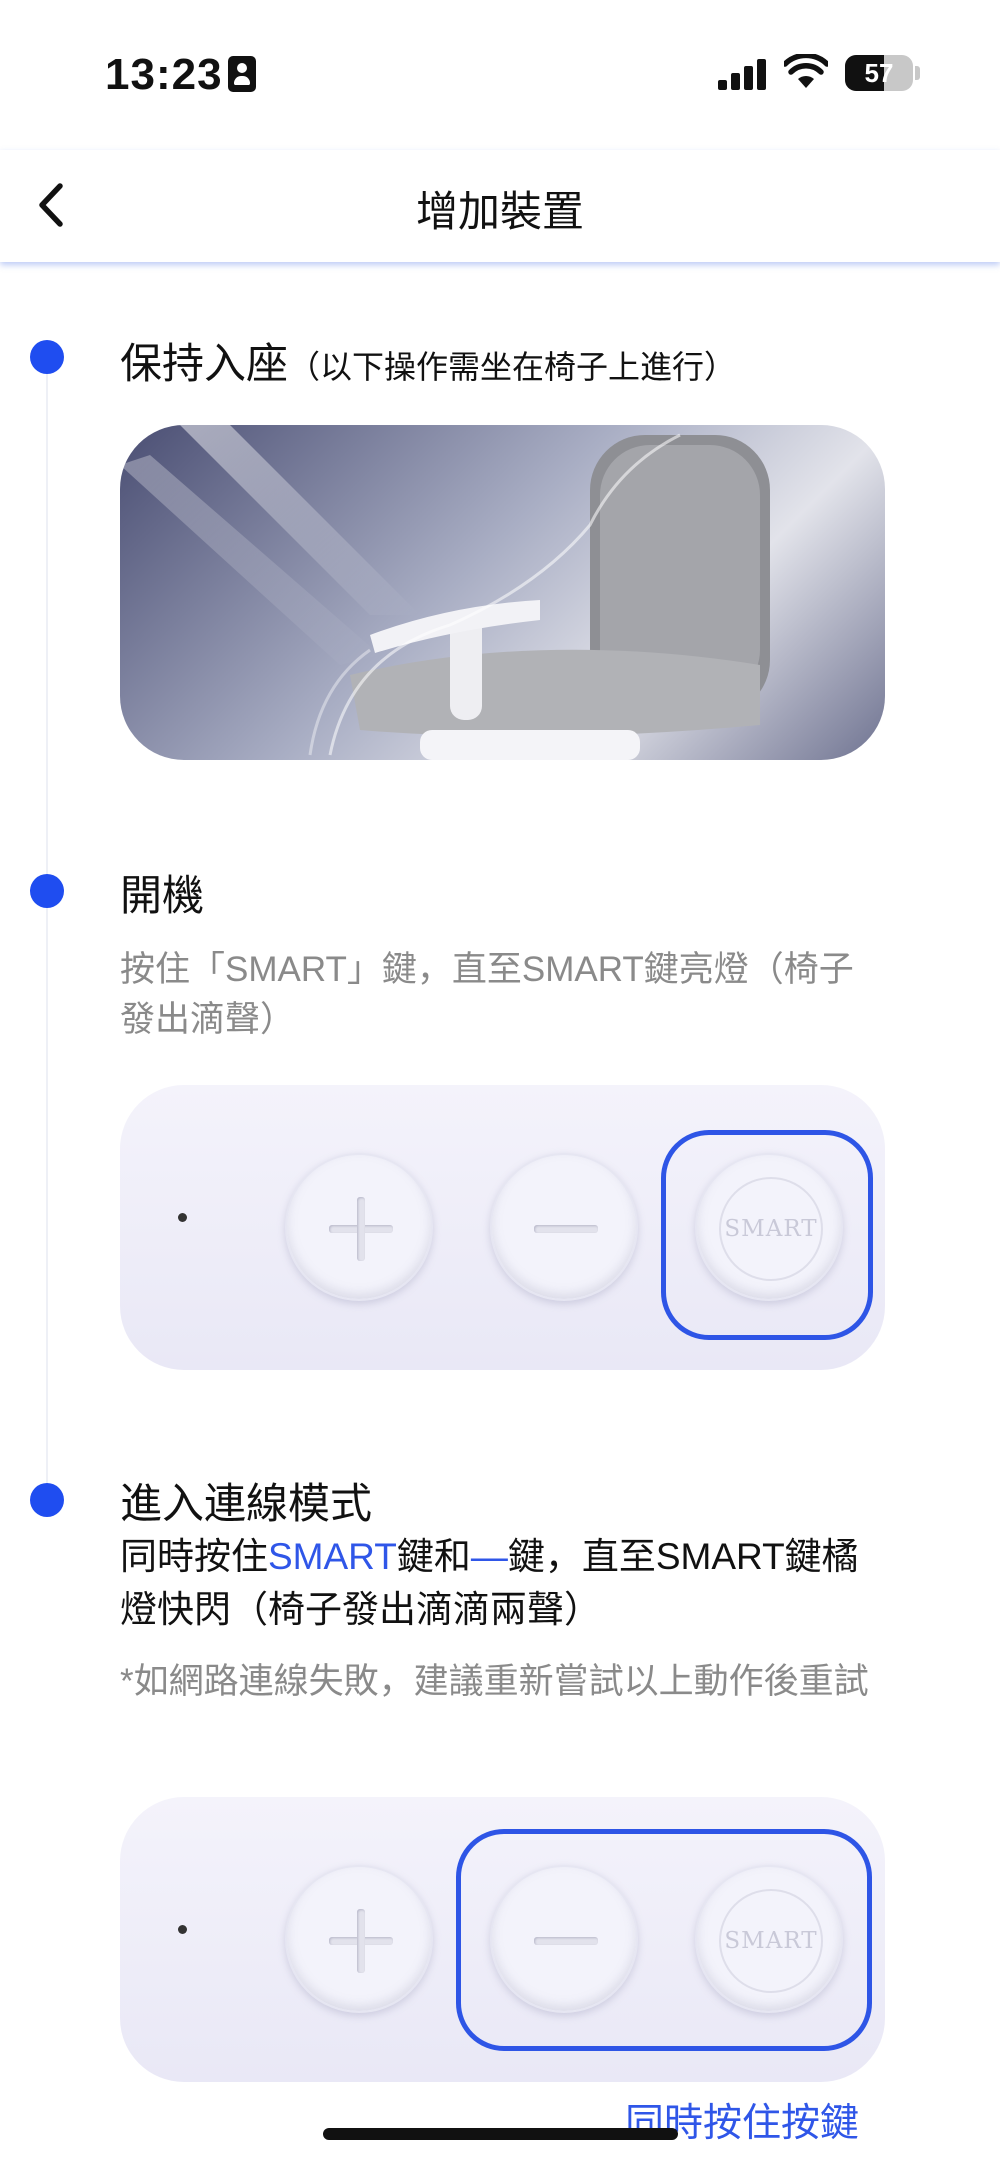  I want to click on navigation-bar: 增加裝置, so click(500, 206).